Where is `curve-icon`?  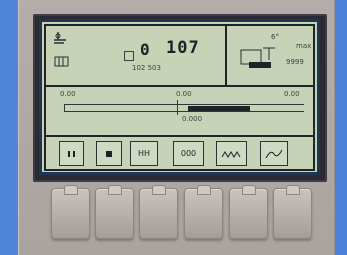
curve-icon is located at coordinates (274, 153).